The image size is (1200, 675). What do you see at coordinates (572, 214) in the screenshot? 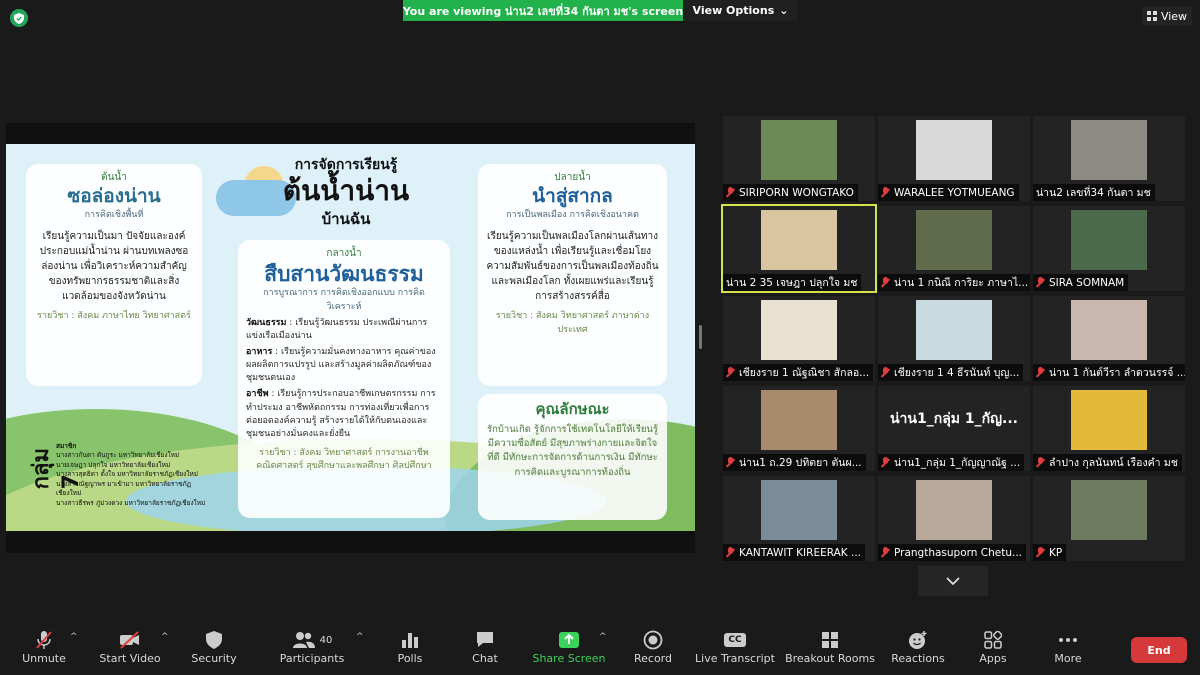
I see `card-subheading: การเป็นพลเมือง การคิดเชิงอนาคต` at bounding box center [572, 214].